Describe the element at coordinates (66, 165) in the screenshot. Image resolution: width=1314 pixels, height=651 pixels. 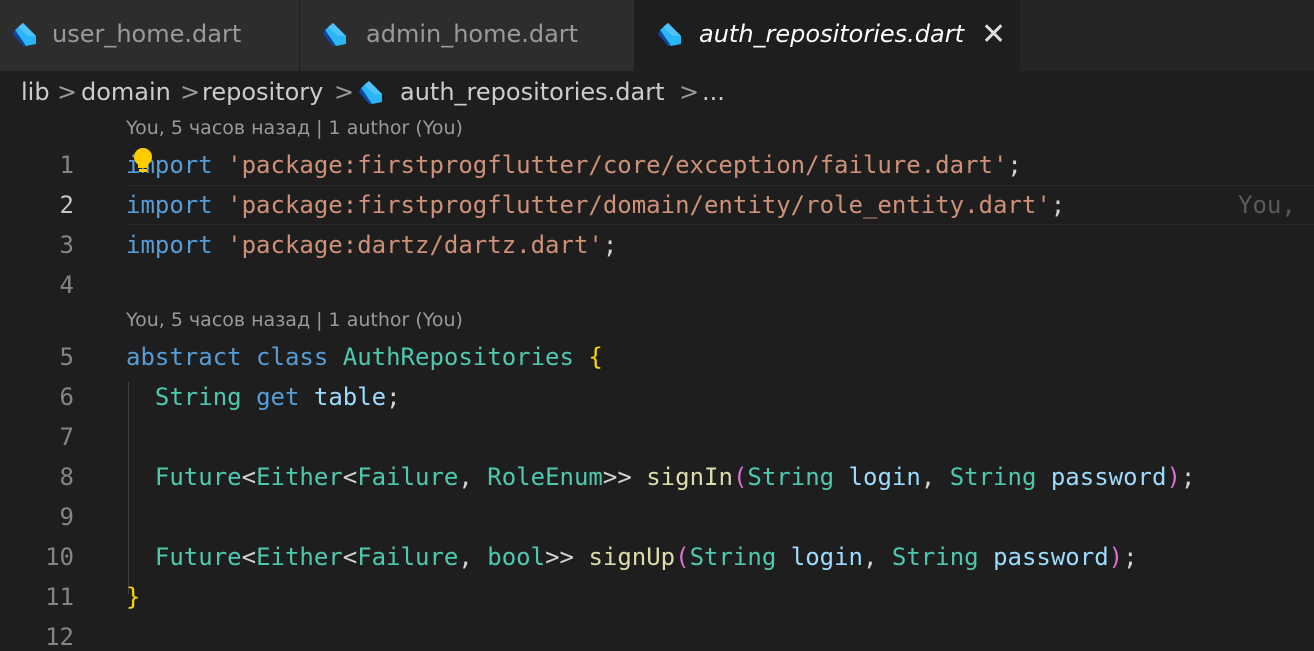
I see `line-number: 1` at that location.